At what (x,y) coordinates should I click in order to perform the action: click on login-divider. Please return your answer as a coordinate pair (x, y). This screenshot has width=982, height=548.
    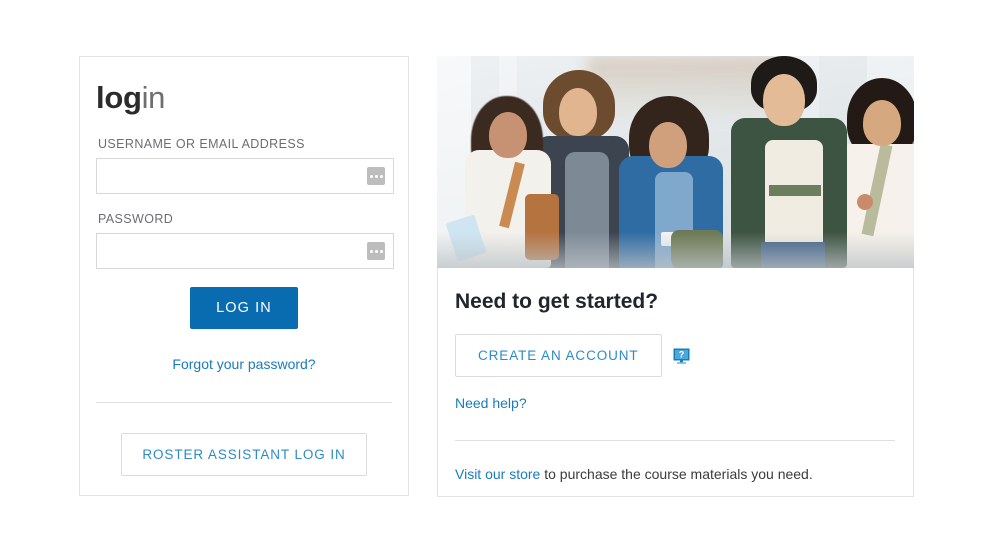
    Looking at the image, I should click on (244, 403).